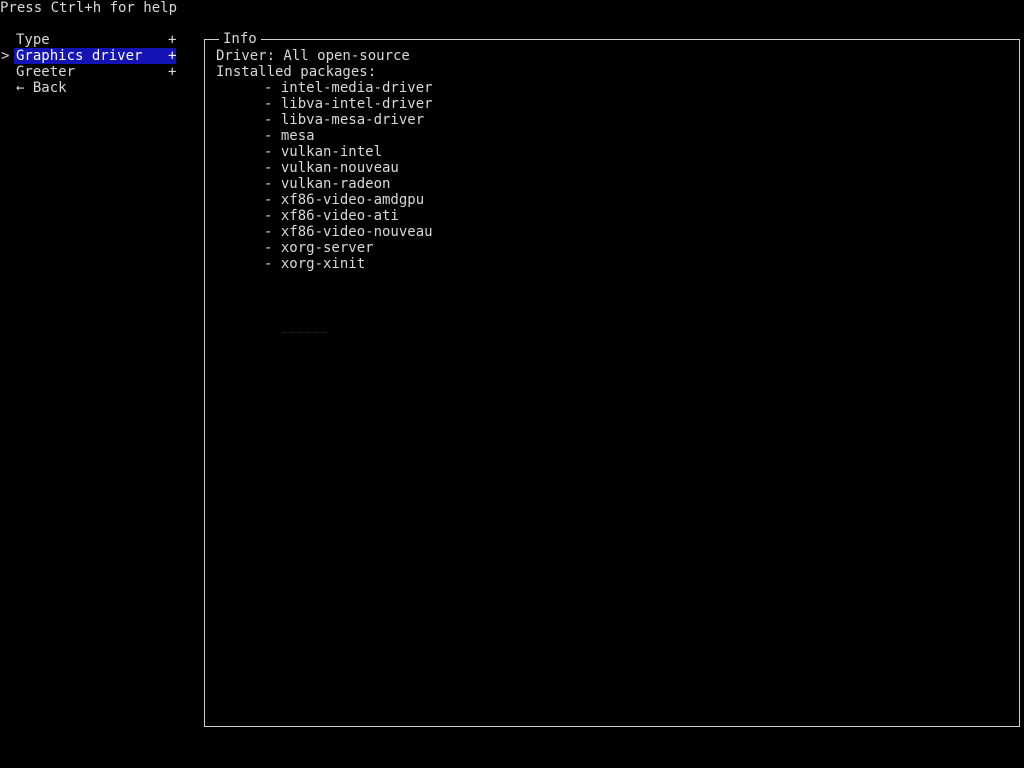  Describe the element at coordinates (79, 56) in the screenshot. I see `menu-item-label: Graphics driver` at that location.